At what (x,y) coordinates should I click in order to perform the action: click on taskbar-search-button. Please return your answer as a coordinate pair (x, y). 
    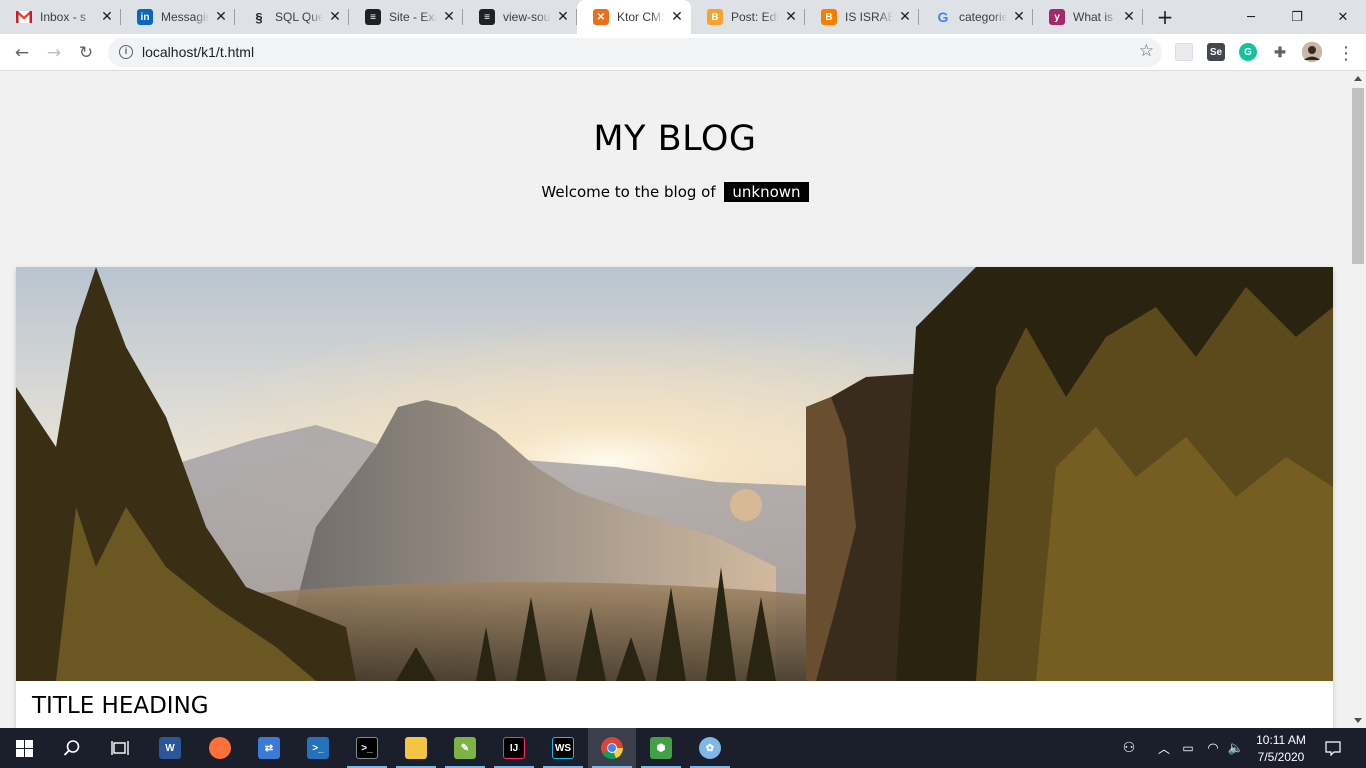
    Looking at the image, I should click on (72, 748).